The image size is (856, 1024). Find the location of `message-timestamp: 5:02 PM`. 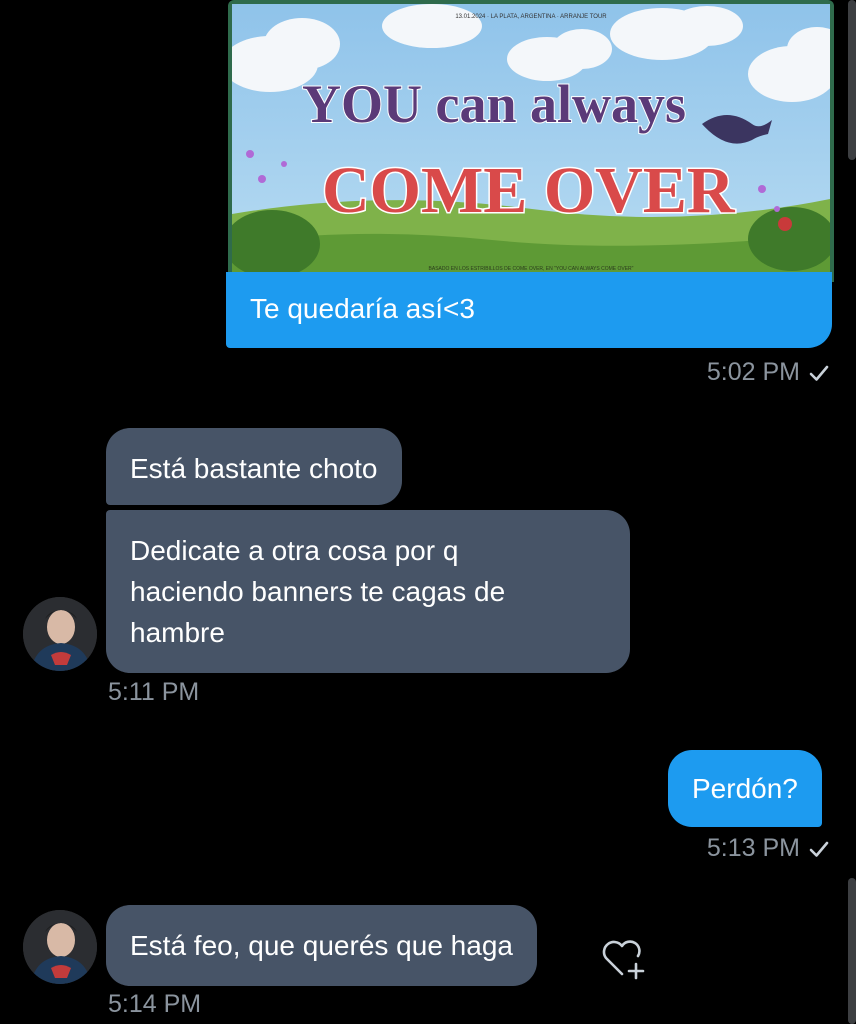

message-timestamp: 5:02 PM is located at coordinates (768, 372).